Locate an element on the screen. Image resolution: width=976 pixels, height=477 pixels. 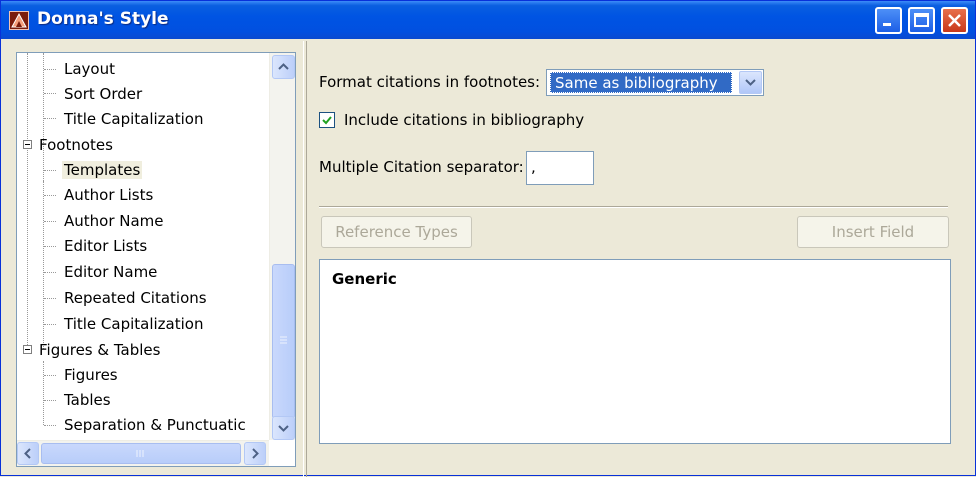
tree-item-title-capitalization: Title Capitalization is located at coordinates (133, 119).